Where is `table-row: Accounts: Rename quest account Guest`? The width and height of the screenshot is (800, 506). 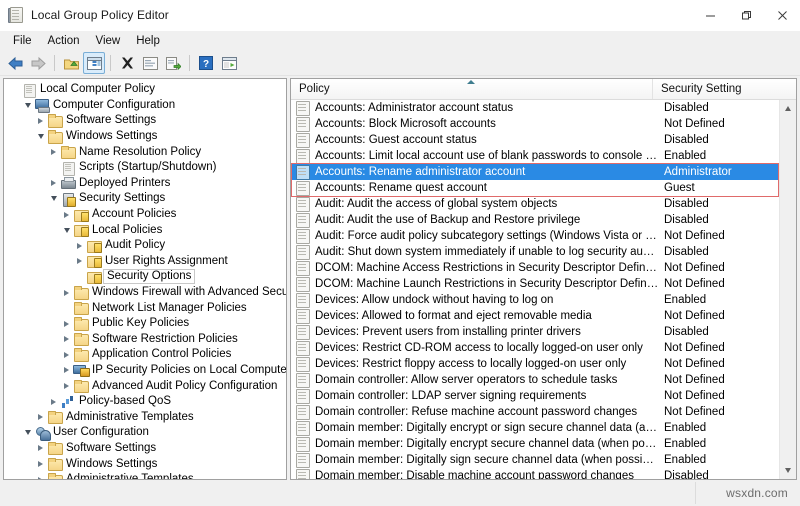 table-row: Accounts: Rename quest account Guest is located at coordinates (535, 188).